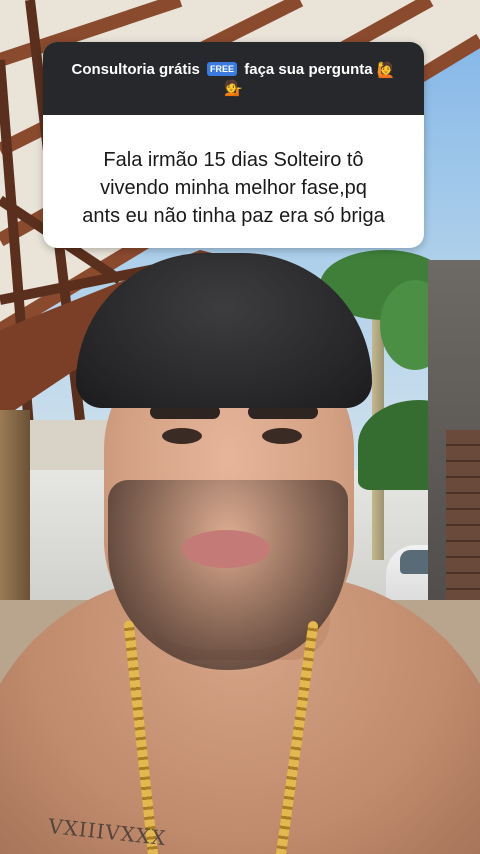 This screenshot has width=480, height=854. I want to click on question-line: vivendo minha melhor fase,pq, so click(233, 188).